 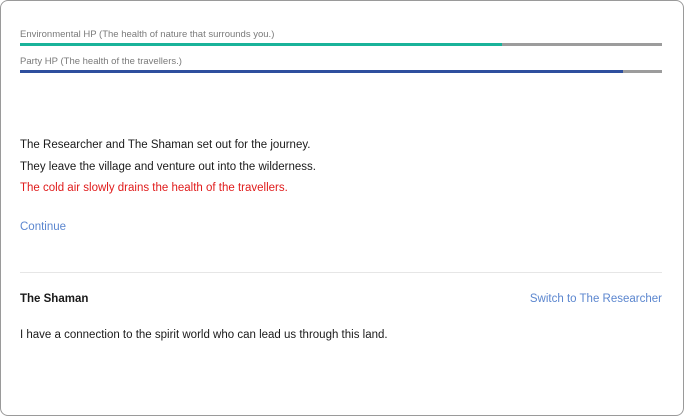 I want to click on switch-character-link: Switch to The Researcher, so click(x=596, y=299).